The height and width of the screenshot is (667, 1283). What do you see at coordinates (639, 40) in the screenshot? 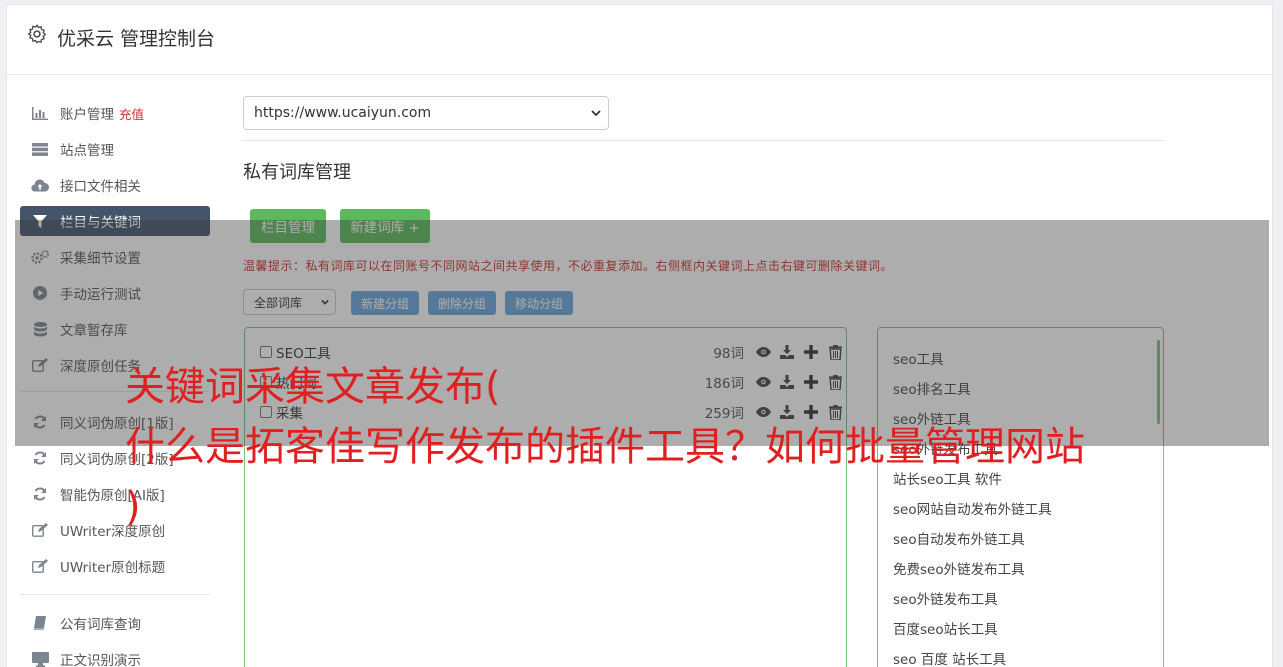
I see `header: 优采云 管理控制台` at bounding box center [639, 40].